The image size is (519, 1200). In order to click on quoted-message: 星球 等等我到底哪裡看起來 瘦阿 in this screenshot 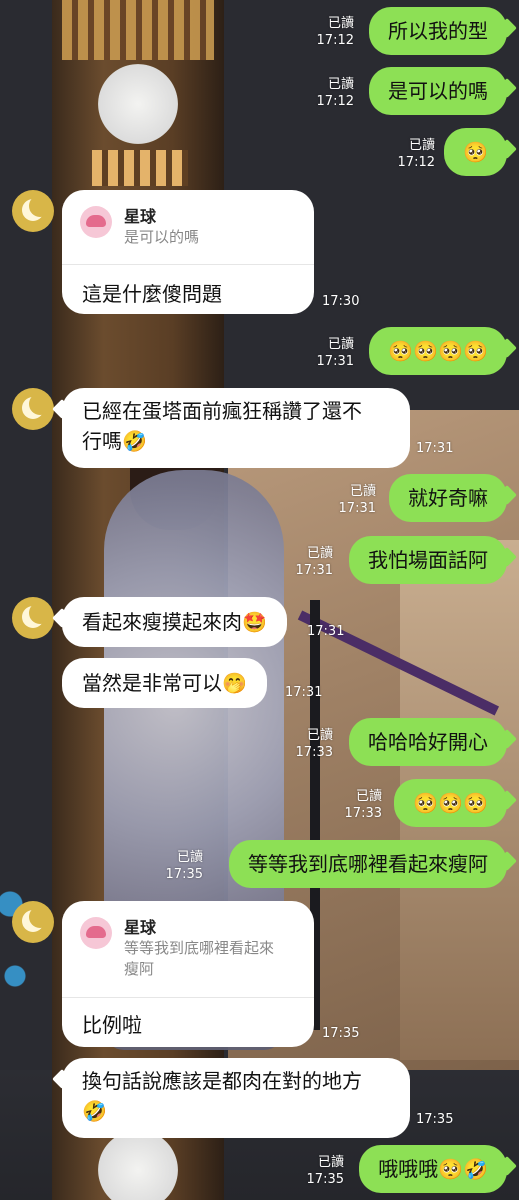, I will do `click(188, 949)`.